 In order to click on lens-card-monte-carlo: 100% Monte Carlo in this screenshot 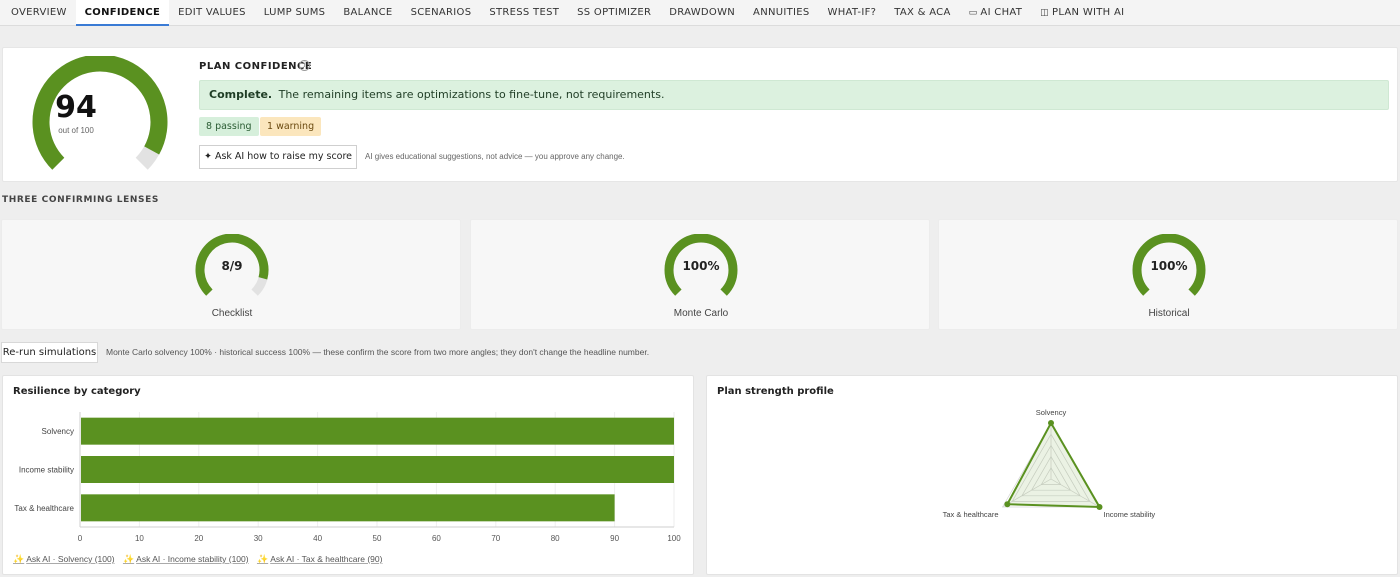, I will do `click(700, 274)`.